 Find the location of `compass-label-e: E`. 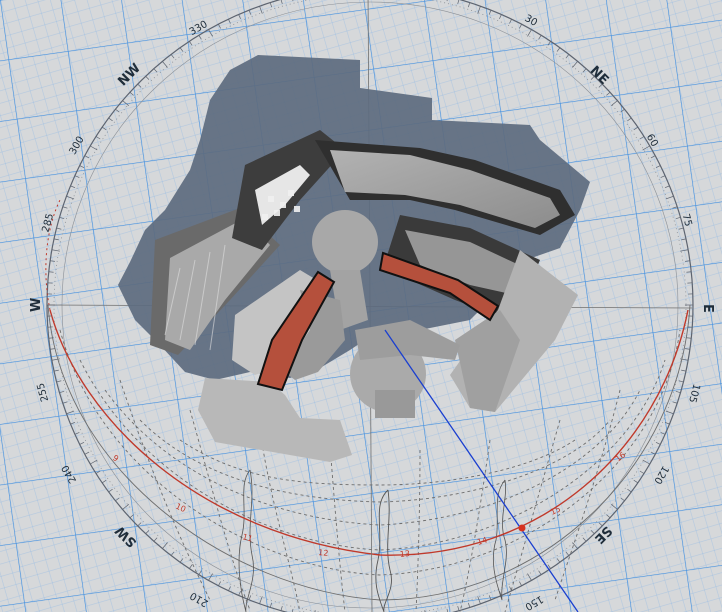

compass-label-e: E is located at coordinates (707, 308).